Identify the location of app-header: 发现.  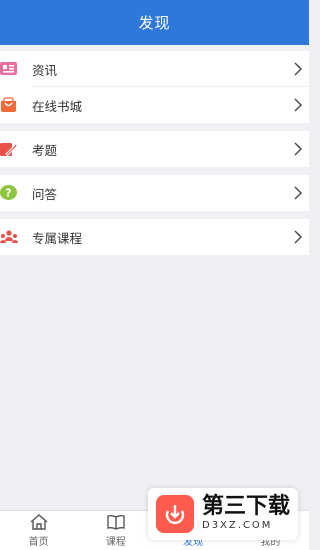
(154, 22).